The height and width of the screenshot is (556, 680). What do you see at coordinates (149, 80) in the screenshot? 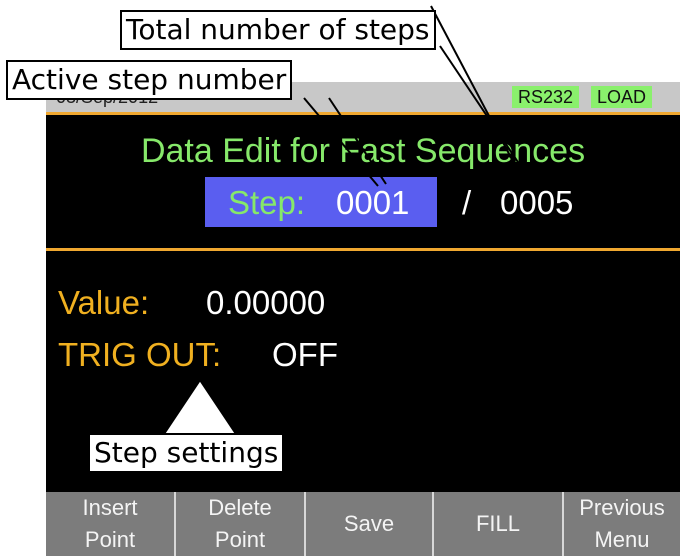
I see `active-step-callout: Active step number` at bounding box center [149, 80].